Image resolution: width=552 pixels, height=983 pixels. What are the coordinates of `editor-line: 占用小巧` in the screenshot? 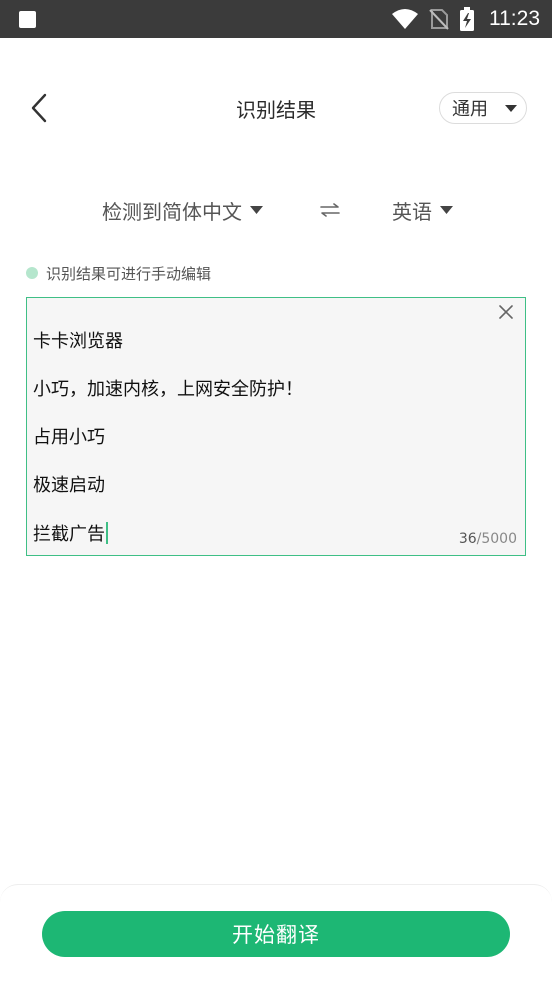 It's located at (69, 437).